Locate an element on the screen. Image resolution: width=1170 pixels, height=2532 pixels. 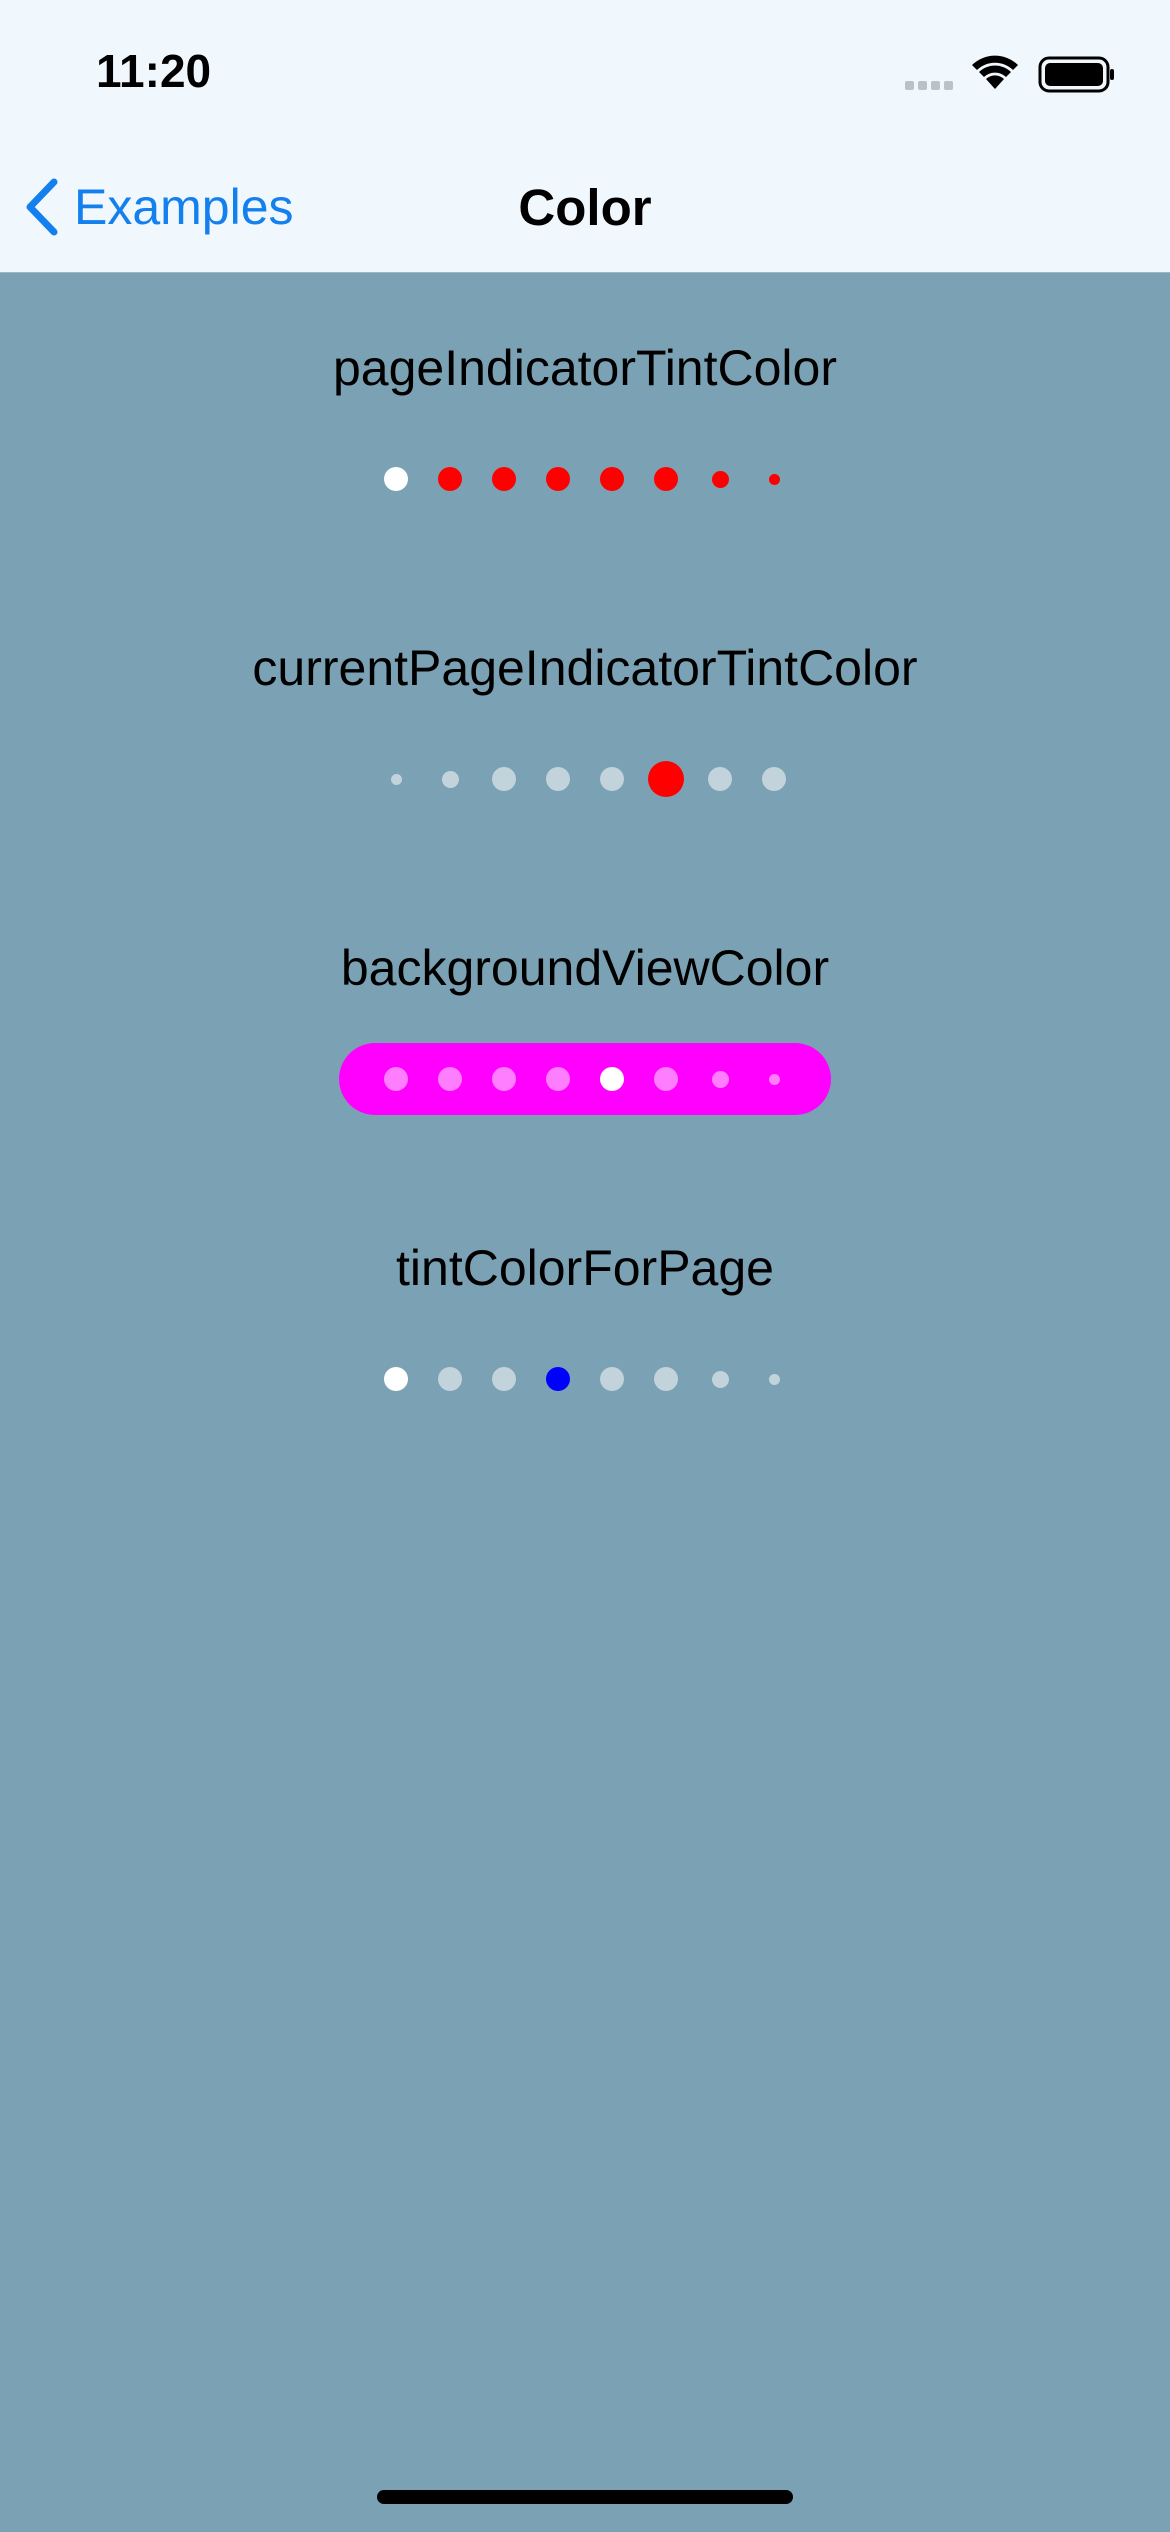
home-indicator is located at coordinates (585, 2497).